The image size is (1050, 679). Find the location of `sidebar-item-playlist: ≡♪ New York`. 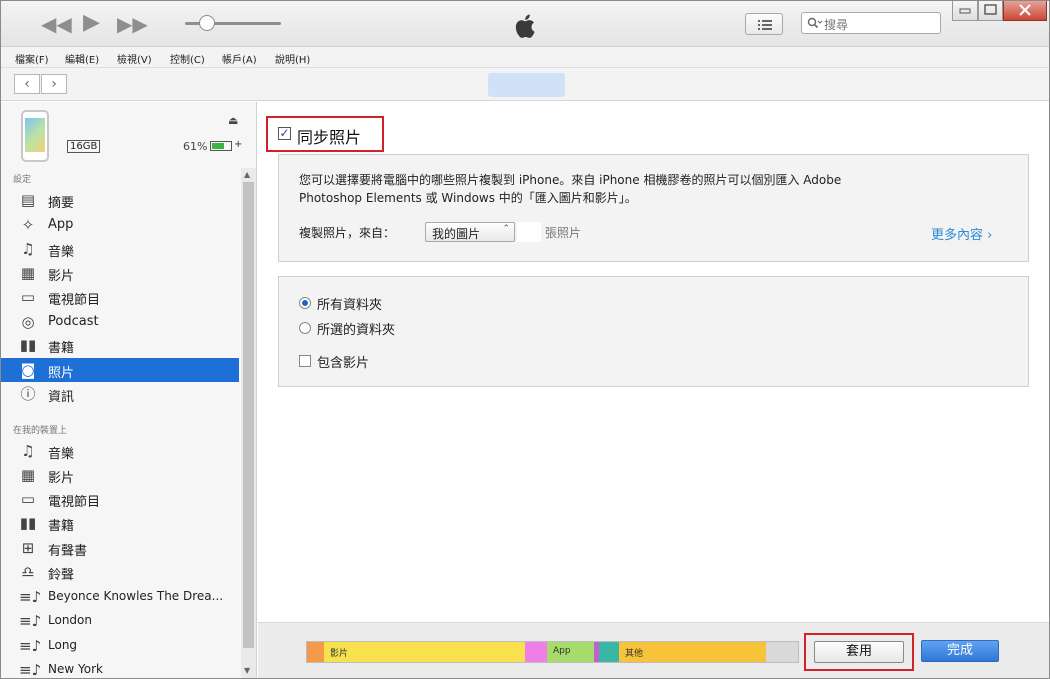

sidebar-item-playlist: ≡♪ New York is located at coordinates (120, 668).